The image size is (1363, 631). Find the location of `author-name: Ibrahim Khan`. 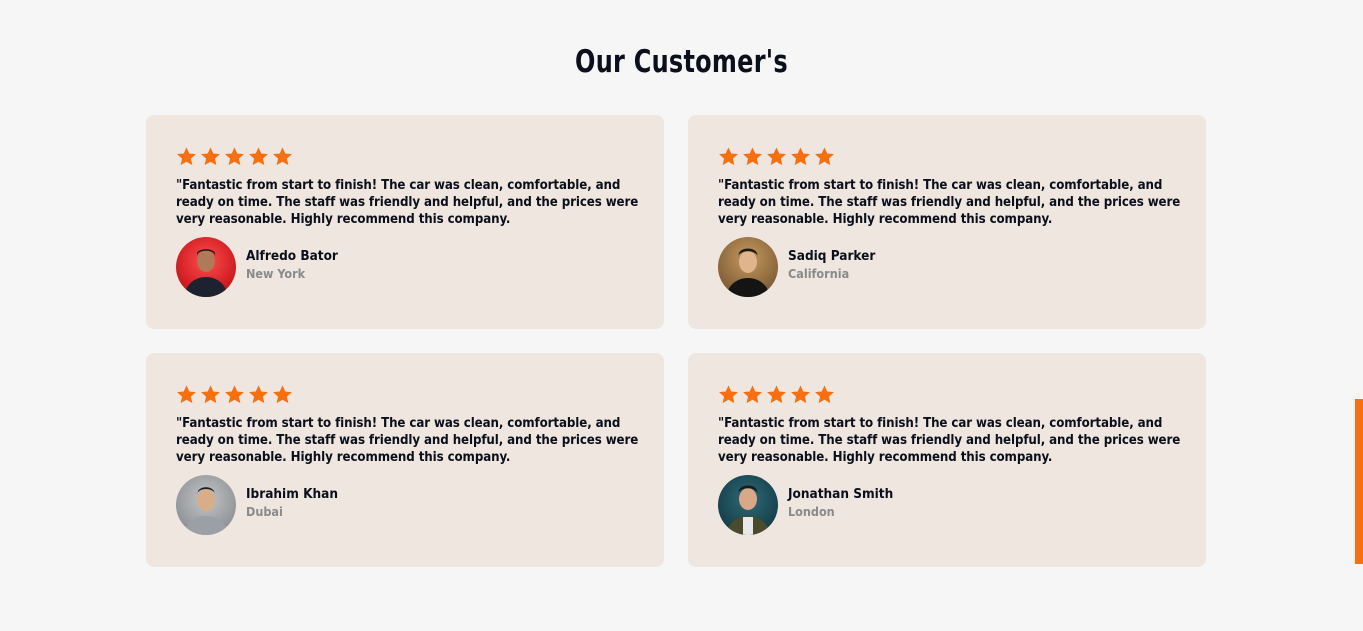

author-name: Ibrahim Khan is located at coordinates (292, 494).